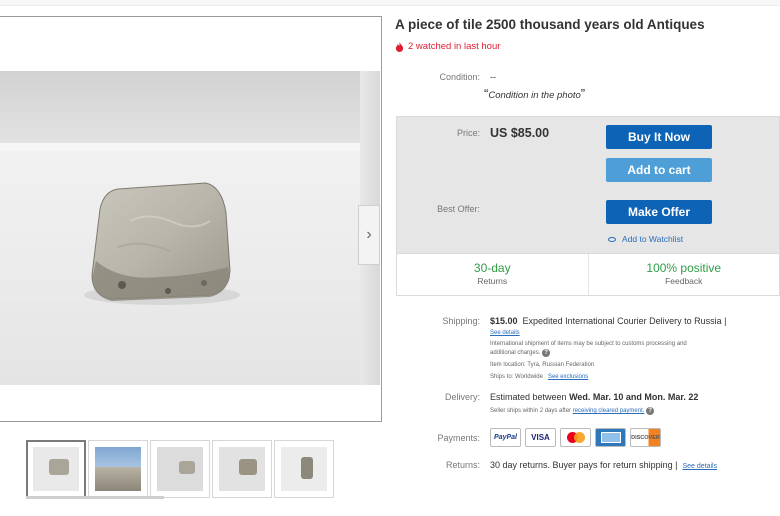 This screenshot has width=780, height=516. What do you see at coordinates (95, 497) in the screenshot?
I see `thumbnail-scrollbar` at bounding box center [95, 497].